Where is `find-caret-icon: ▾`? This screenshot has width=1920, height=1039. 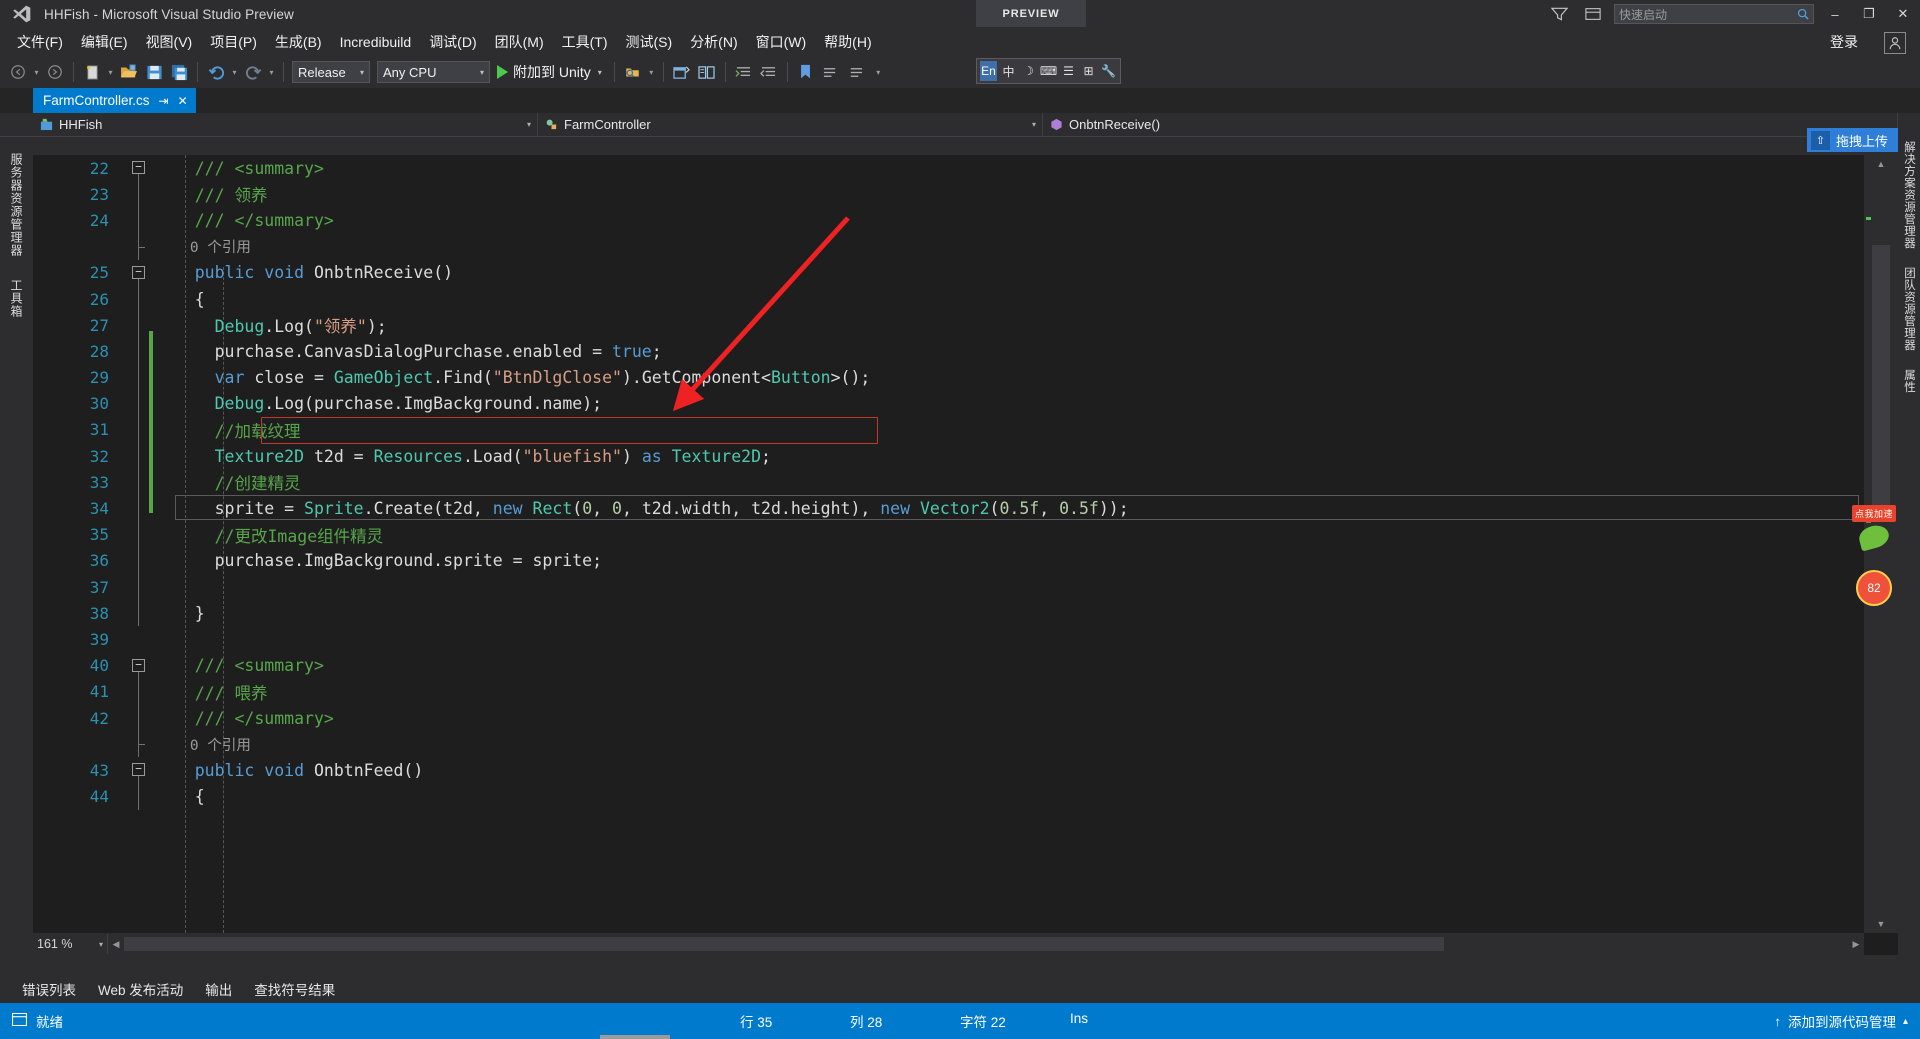
find-caret-icon: ▾ is located at coordinates (651, 72).